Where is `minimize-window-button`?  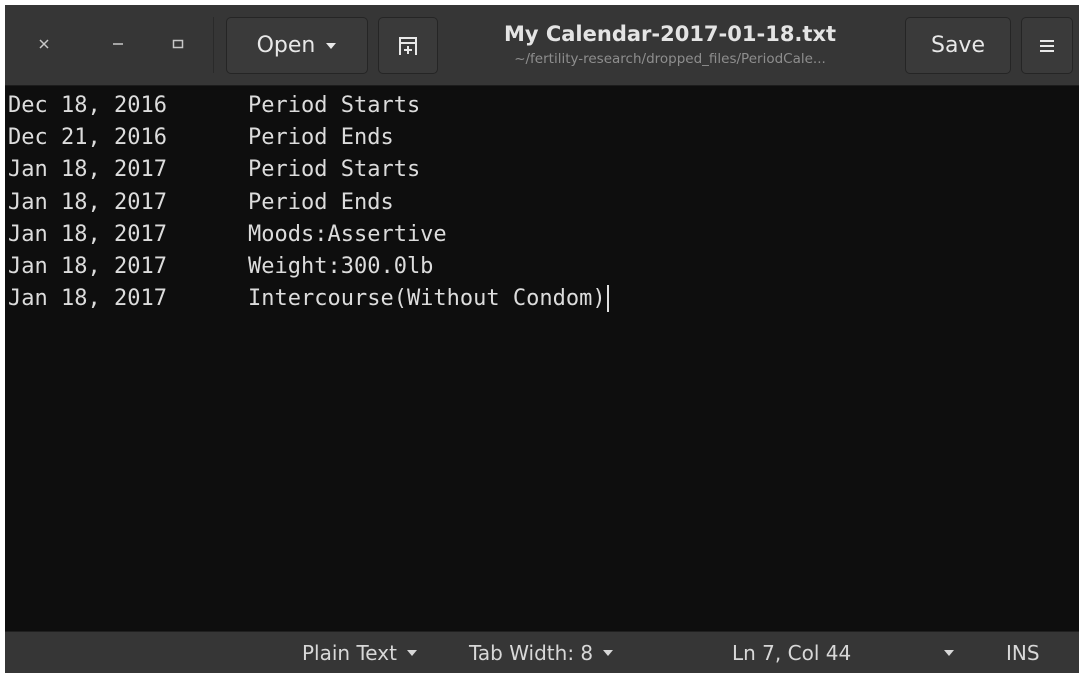 minimize-window-button is located at coordinates (118, 44).